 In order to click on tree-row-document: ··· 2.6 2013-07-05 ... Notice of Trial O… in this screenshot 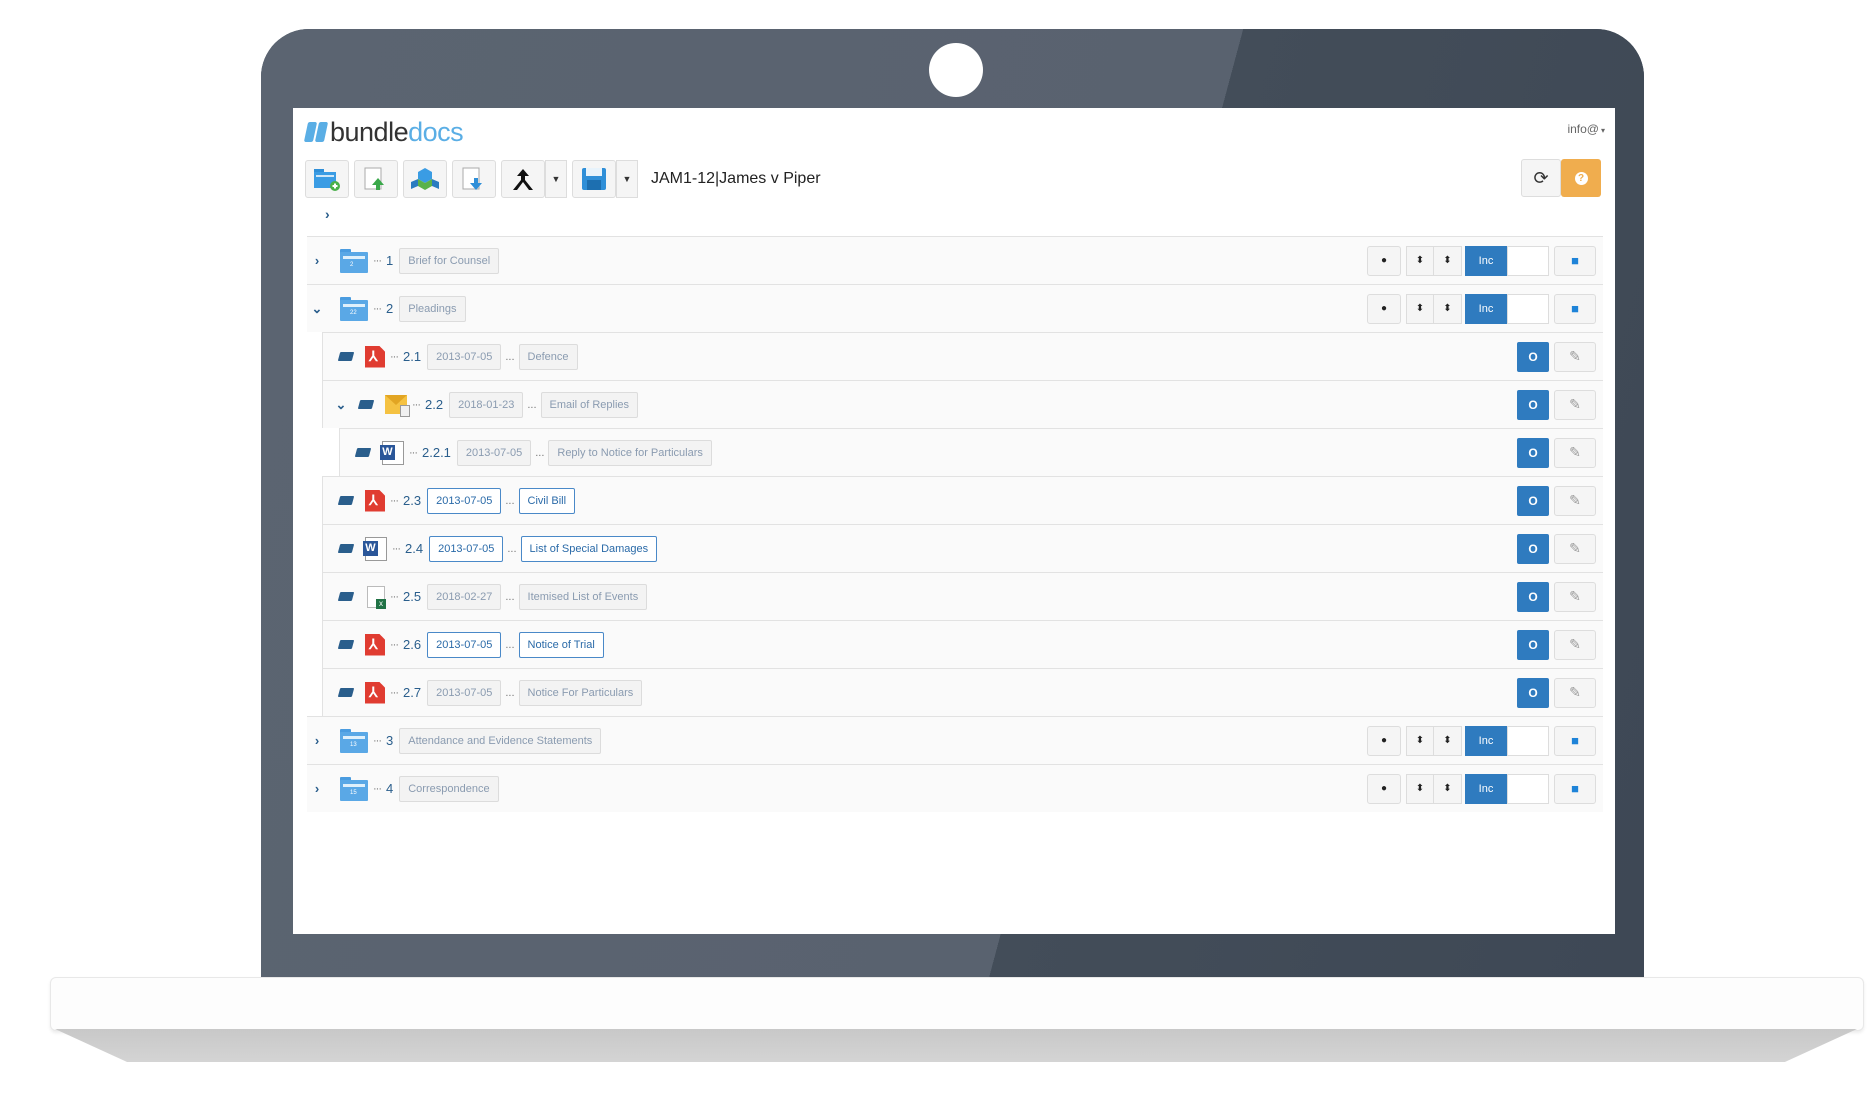, I will do `click(962, 644)`.